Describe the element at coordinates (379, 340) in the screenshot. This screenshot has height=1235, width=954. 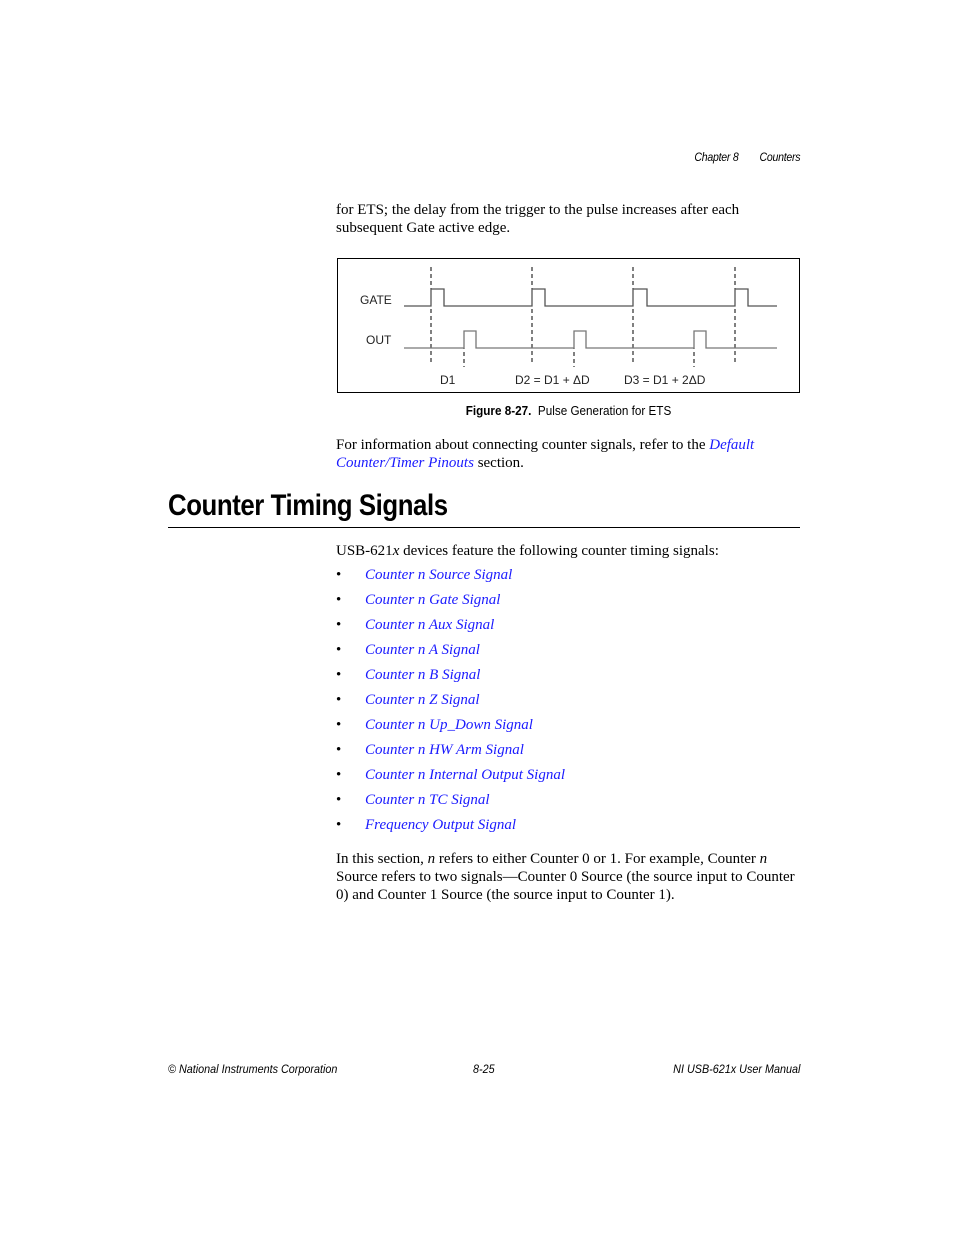
I see `out-signal-label: OUT` at that location.